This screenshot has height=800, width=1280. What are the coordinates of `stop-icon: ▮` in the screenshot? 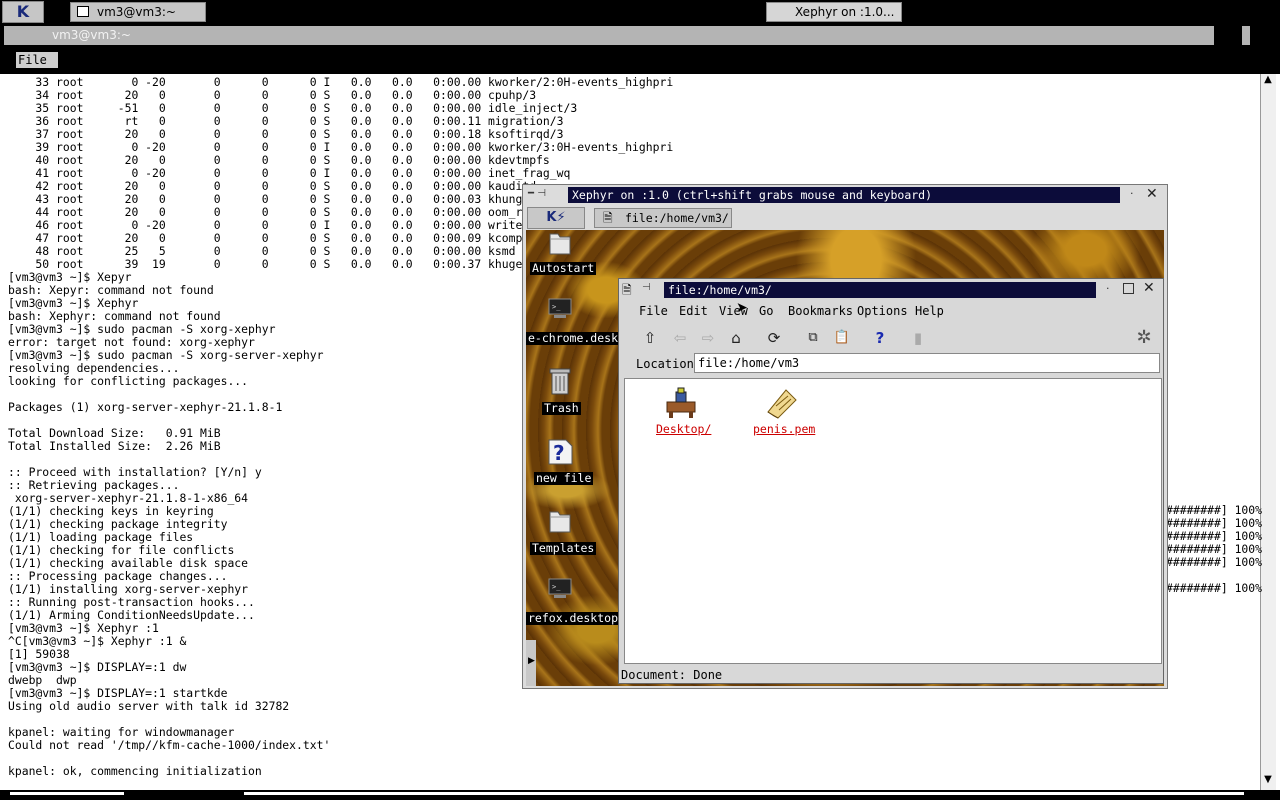 It's located at (918, 338).